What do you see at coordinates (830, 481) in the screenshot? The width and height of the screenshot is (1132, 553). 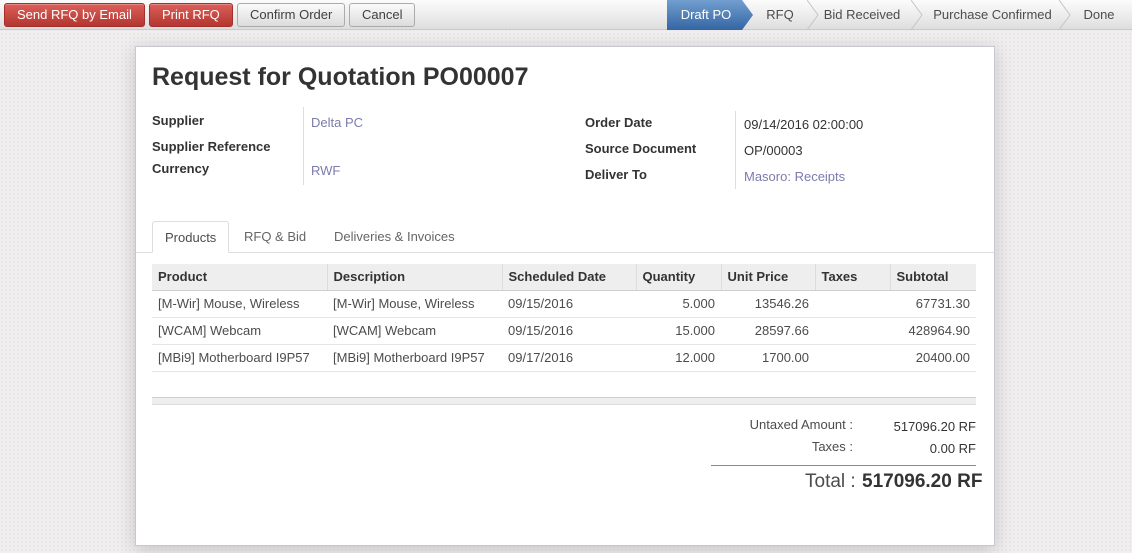 I see `total-label: Total :` at bounding box center [830, 481].